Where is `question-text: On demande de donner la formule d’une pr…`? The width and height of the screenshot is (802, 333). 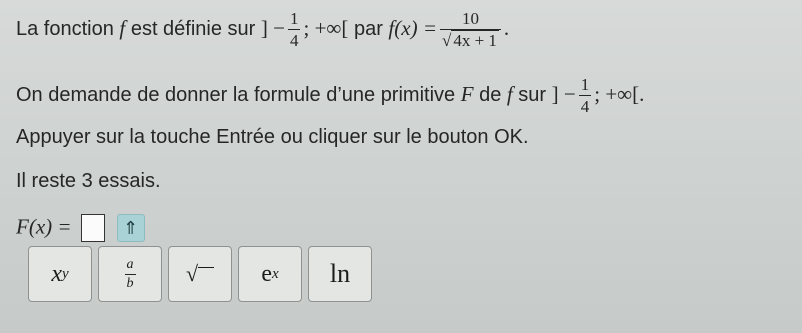
question-text: On demande de donner la formule d’une pr… is located at coordinates (330, 95).